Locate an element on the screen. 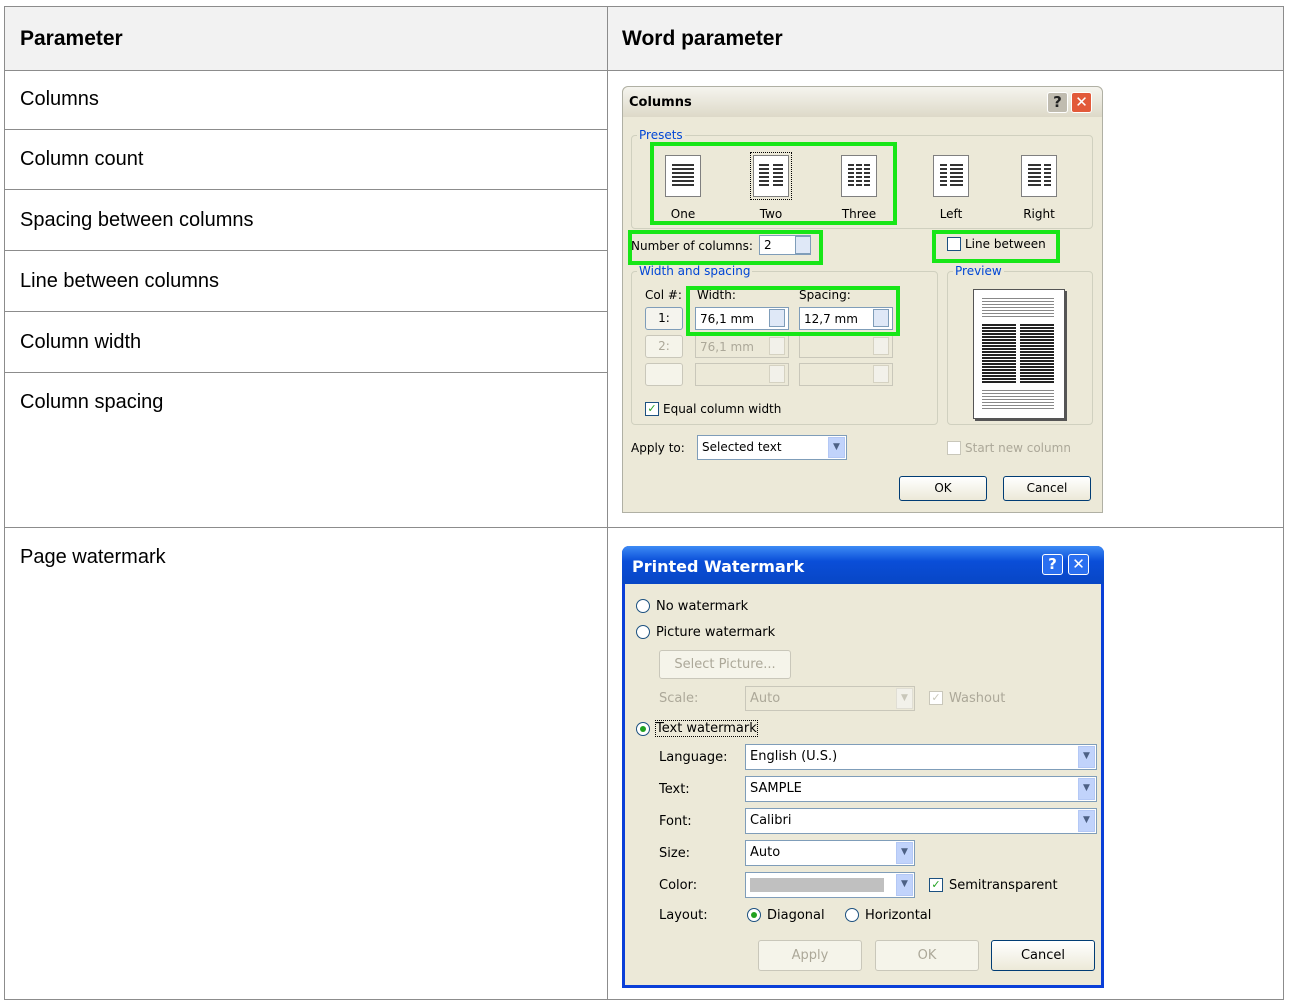 The image size is (1289, 1000). apply-to-select: Selected text ▼ is located at coordinates (772, 447).